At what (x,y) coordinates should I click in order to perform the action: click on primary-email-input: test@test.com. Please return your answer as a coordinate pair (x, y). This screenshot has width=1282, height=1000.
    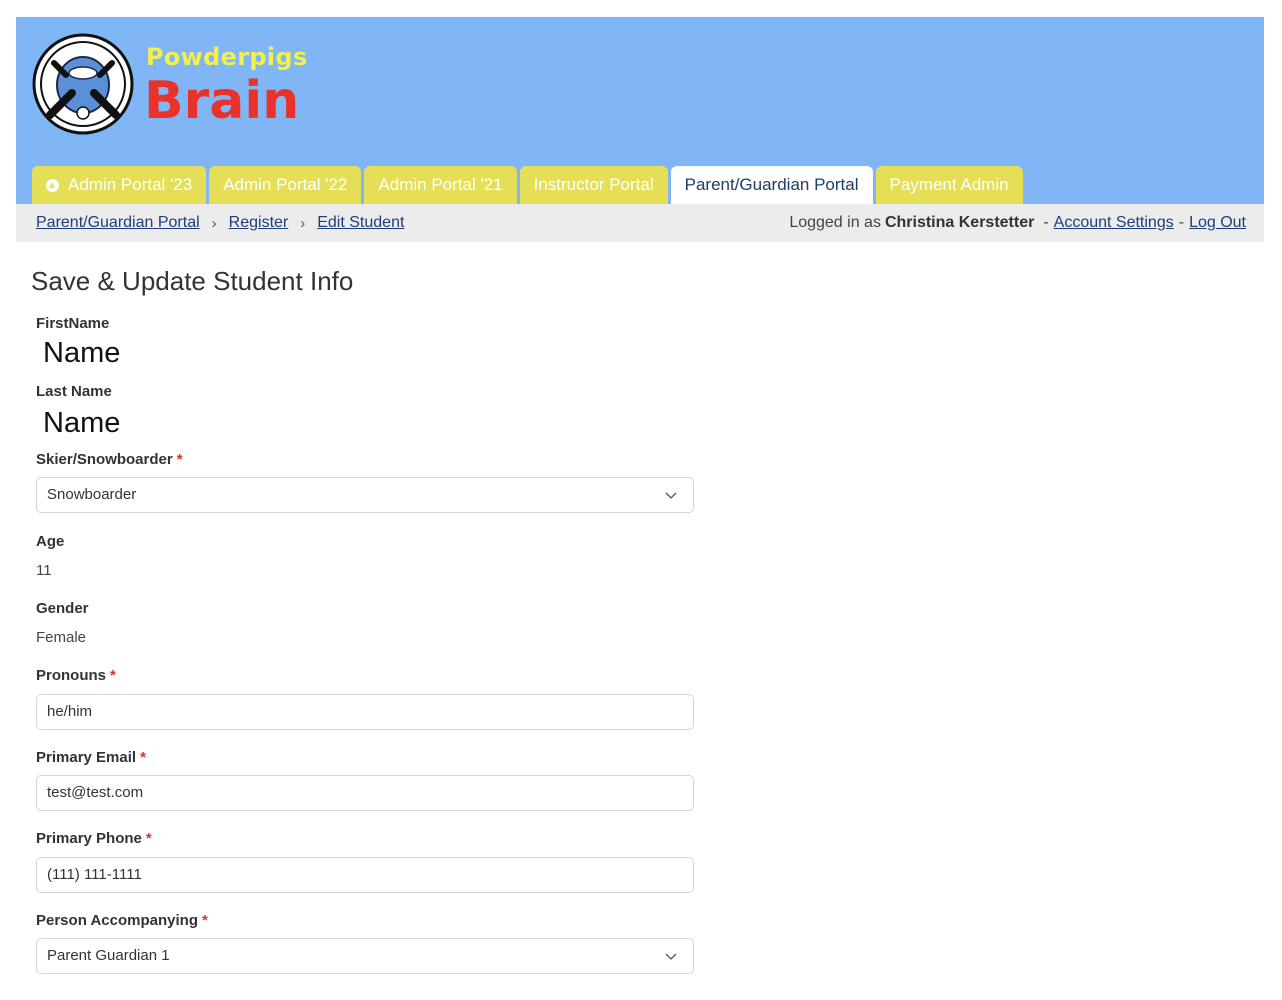
    Looking at the image, I should click on (365, 793).